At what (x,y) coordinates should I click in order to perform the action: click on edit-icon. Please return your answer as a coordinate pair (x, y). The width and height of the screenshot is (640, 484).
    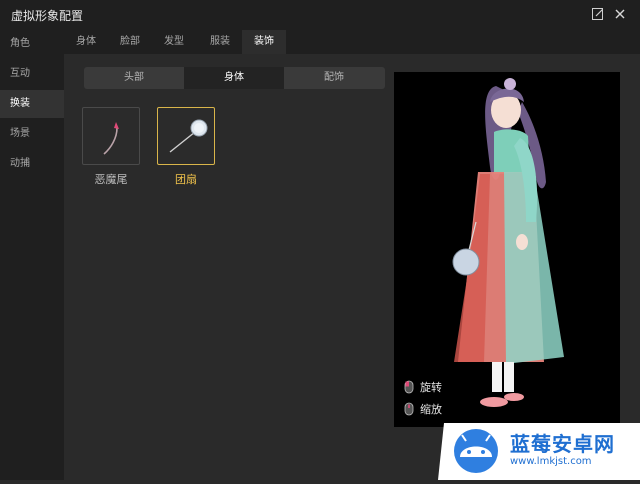
    Looking at the image, I should click on (598, 14).